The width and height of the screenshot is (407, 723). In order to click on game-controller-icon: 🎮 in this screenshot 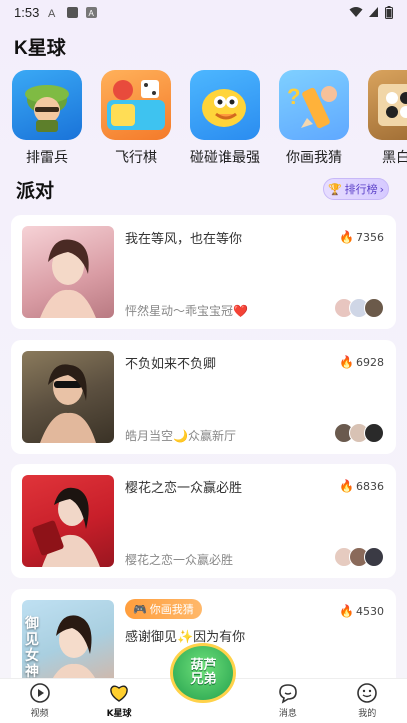, I will do `click(140, 609)`.